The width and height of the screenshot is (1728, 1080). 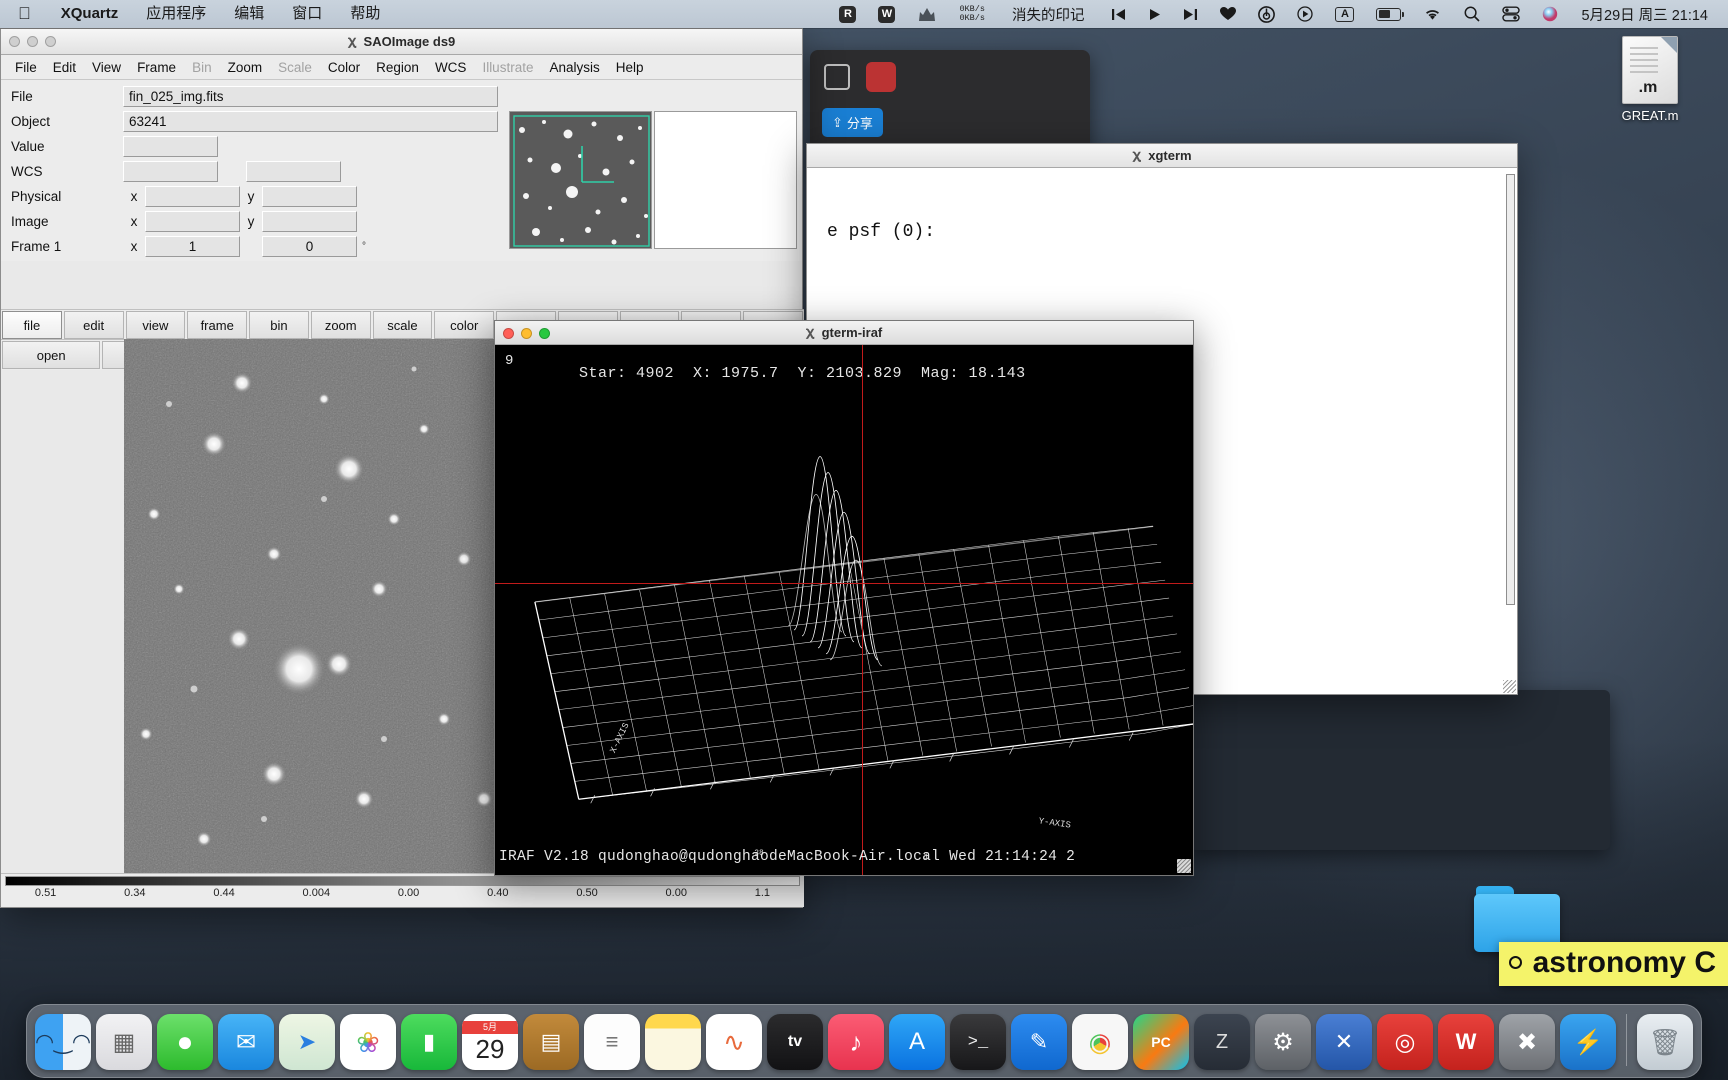 I want to click on ds9-menu-zoom: Zoom, so click(x=245, y=67).